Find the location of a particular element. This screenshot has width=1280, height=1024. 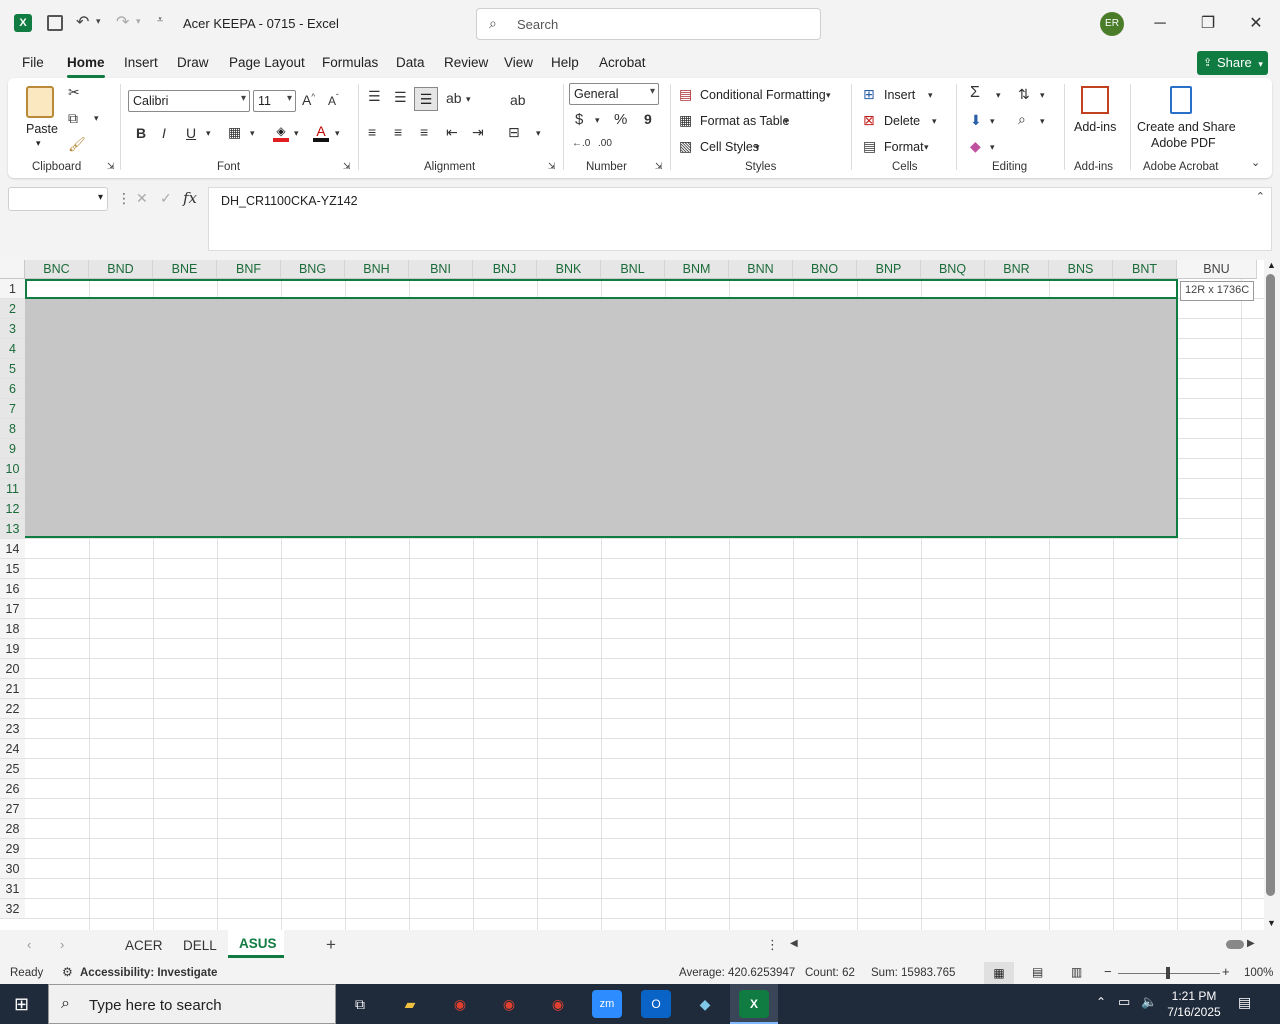

insert-cells-button: Insert is located at coordinates (899, 95).